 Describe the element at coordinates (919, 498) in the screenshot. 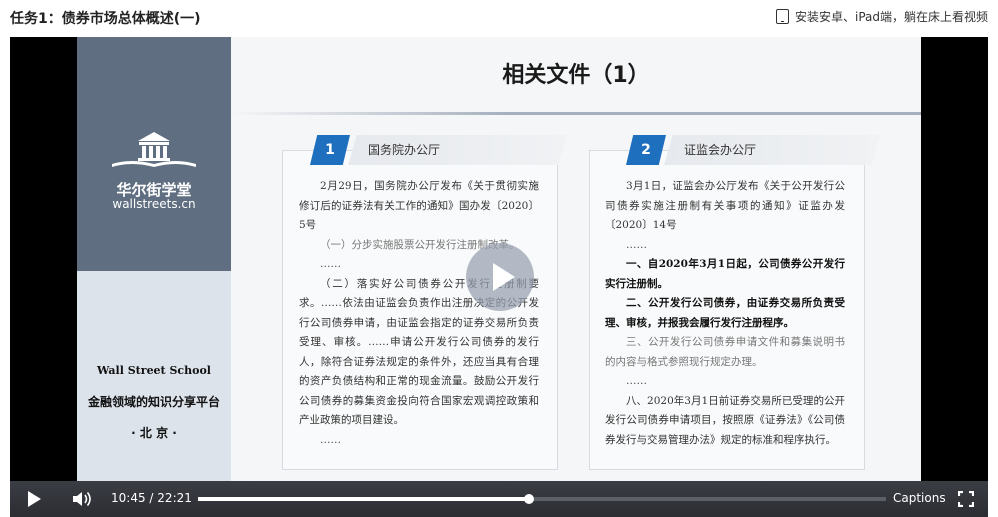

I see `captions-button: Captions` at that location.